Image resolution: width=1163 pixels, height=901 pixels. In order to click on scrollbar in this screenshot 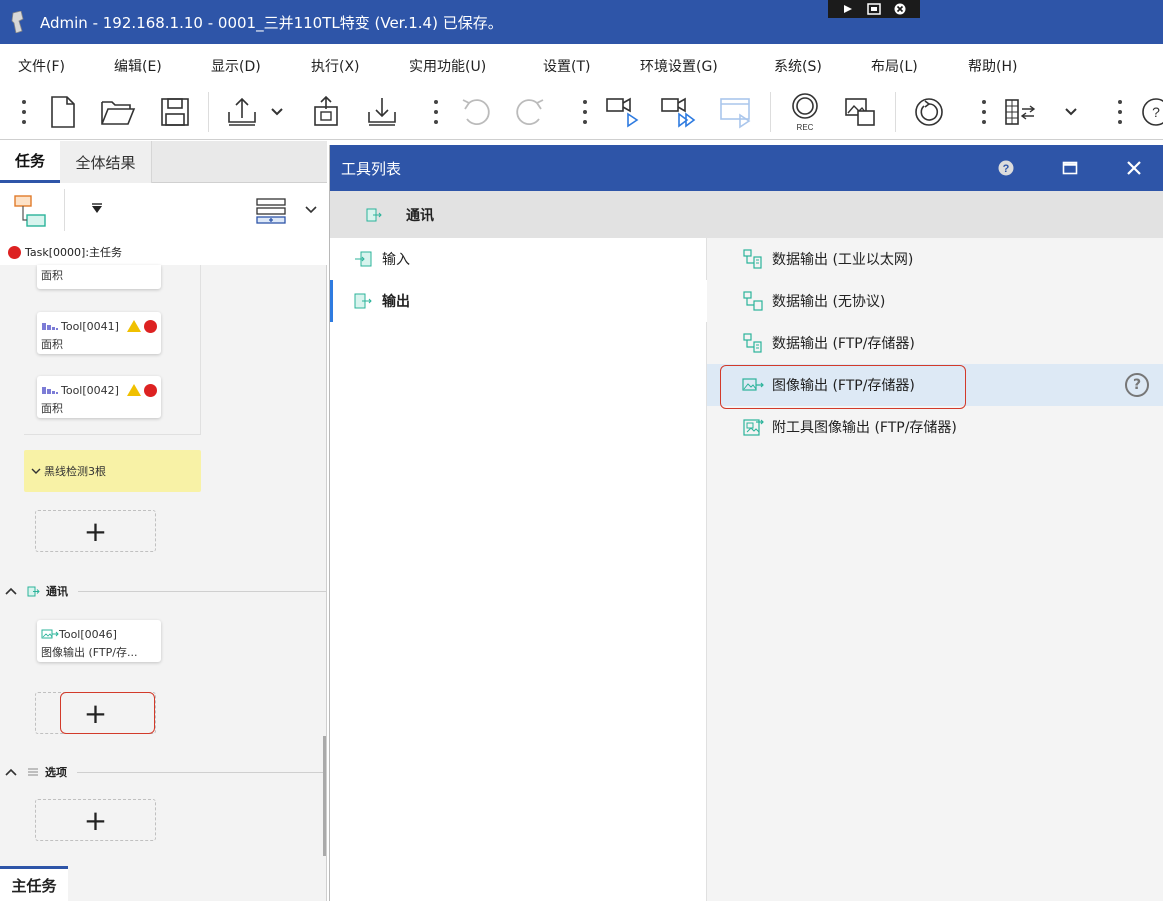, I will do `click(324, 796)`.